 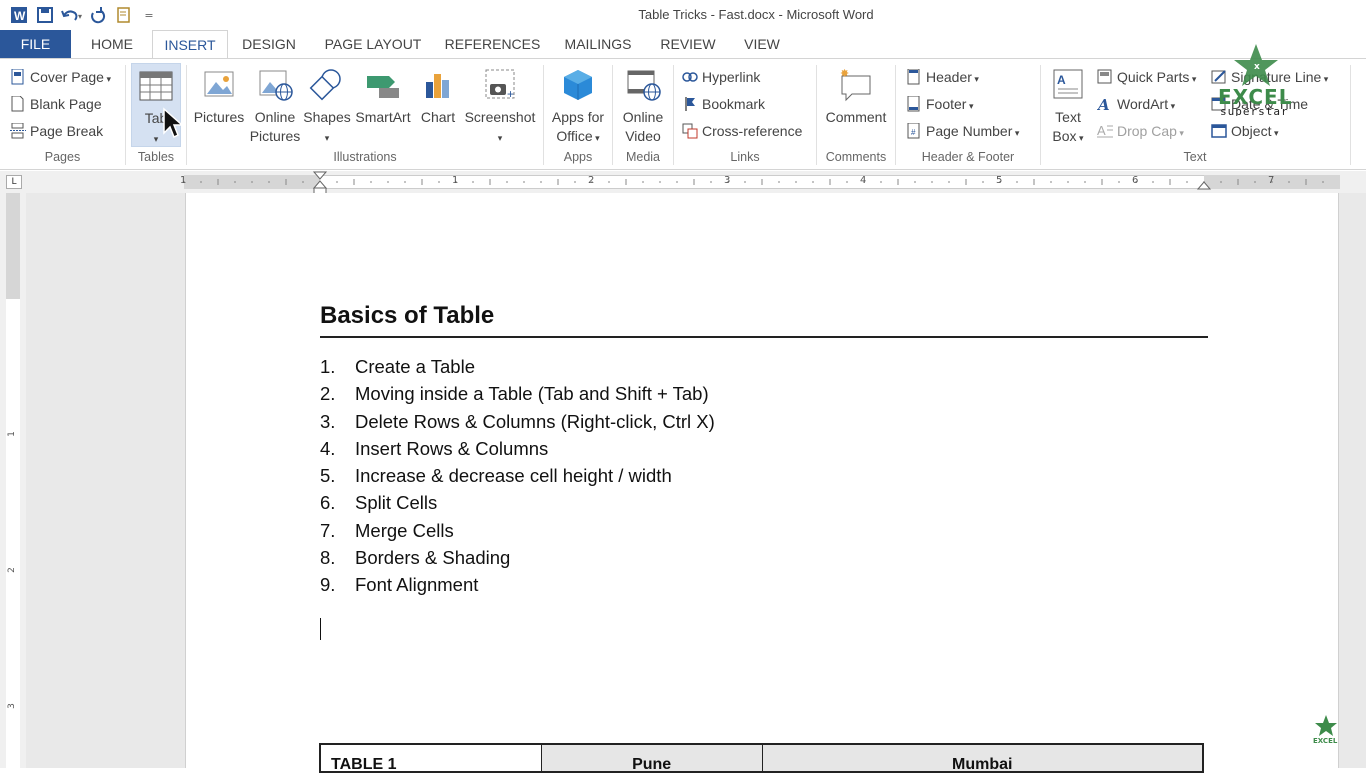 What do you see at coordinates (219, 84) in the screenshot?
I see `pictures-icon` at bounding box center [219, 84].